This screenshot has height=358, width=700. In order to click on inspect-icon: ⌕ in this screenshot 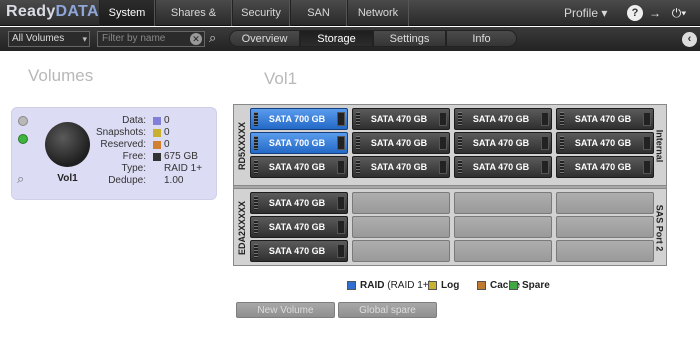, I will do `click(24, 178)`.